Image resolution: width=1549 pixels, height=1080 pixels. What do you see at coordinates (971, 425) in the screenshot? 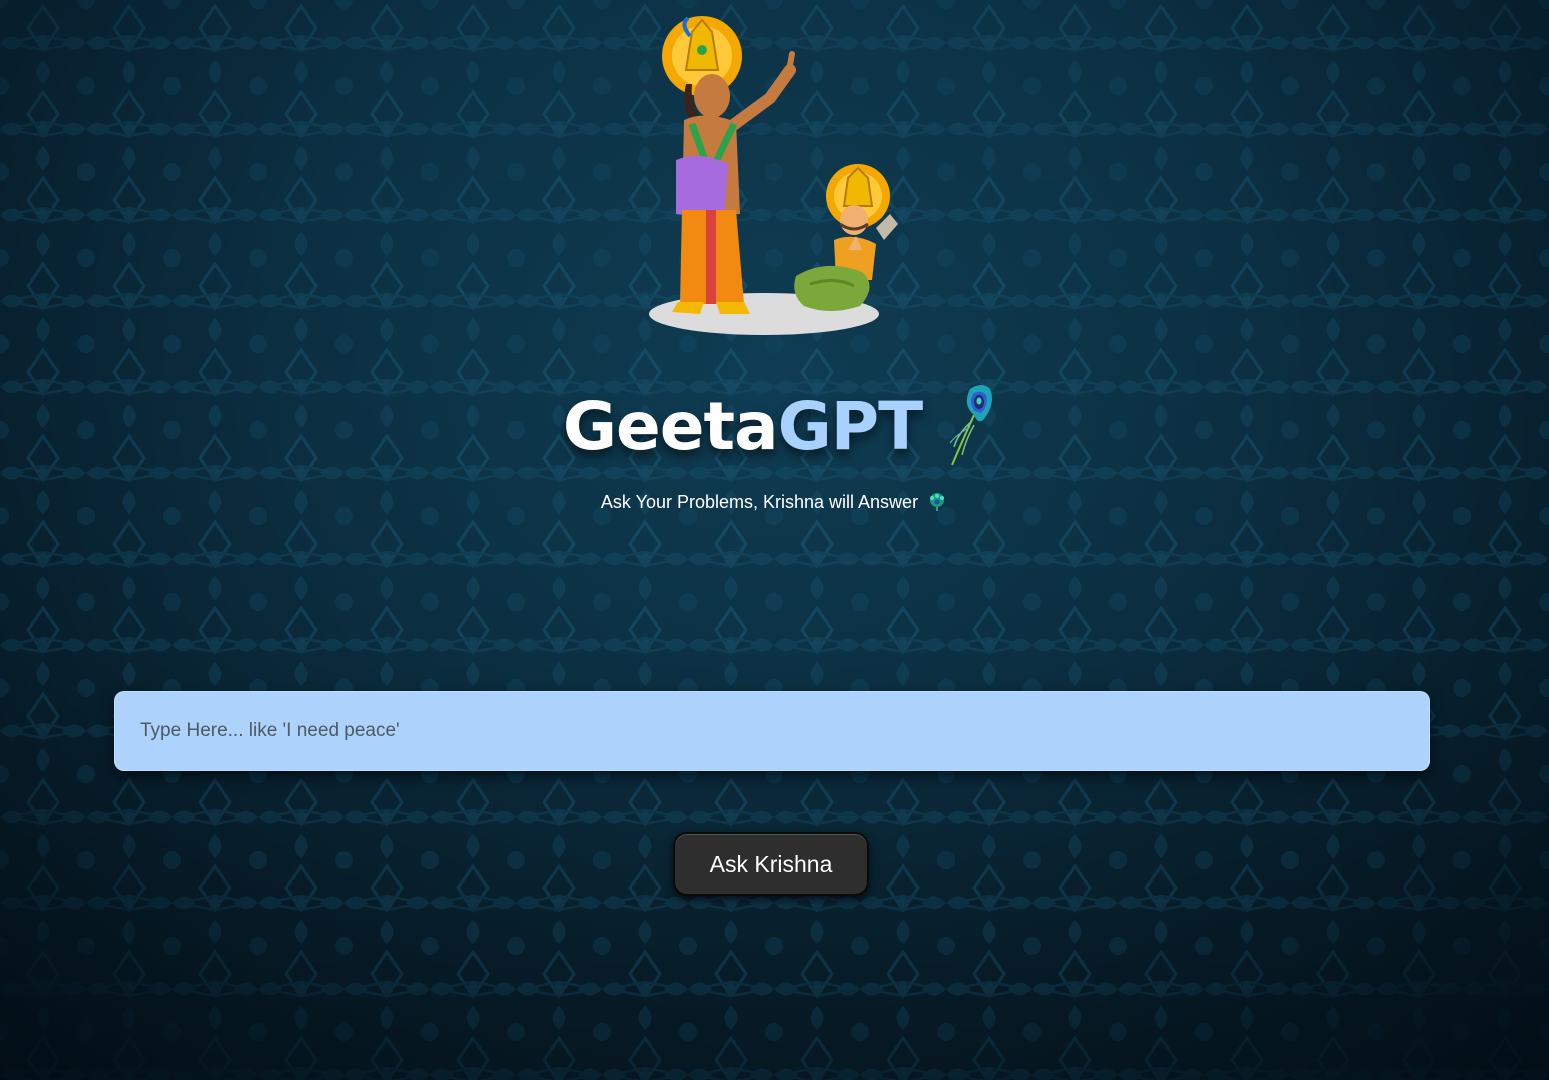
I see `peacock-feather-icon` at bounding box center [971, 425].